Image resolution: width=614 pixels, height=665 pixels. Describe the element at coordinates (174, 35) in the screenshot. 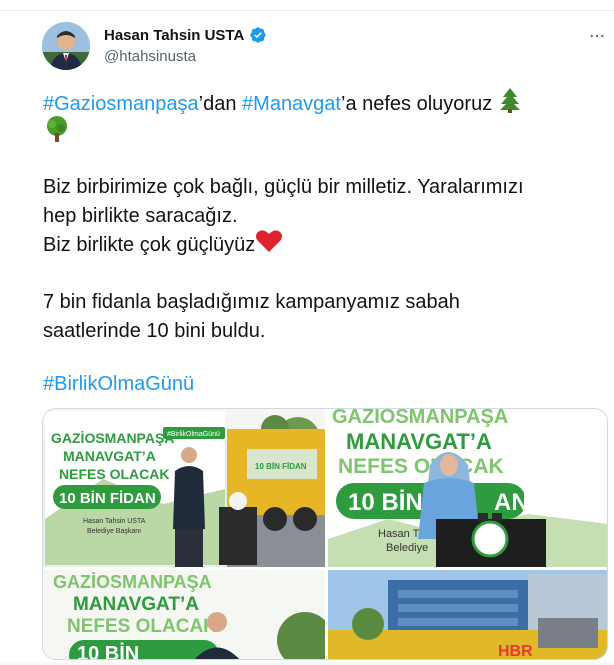

I see `author-name: Hasan Tahsin USTA` at that location.